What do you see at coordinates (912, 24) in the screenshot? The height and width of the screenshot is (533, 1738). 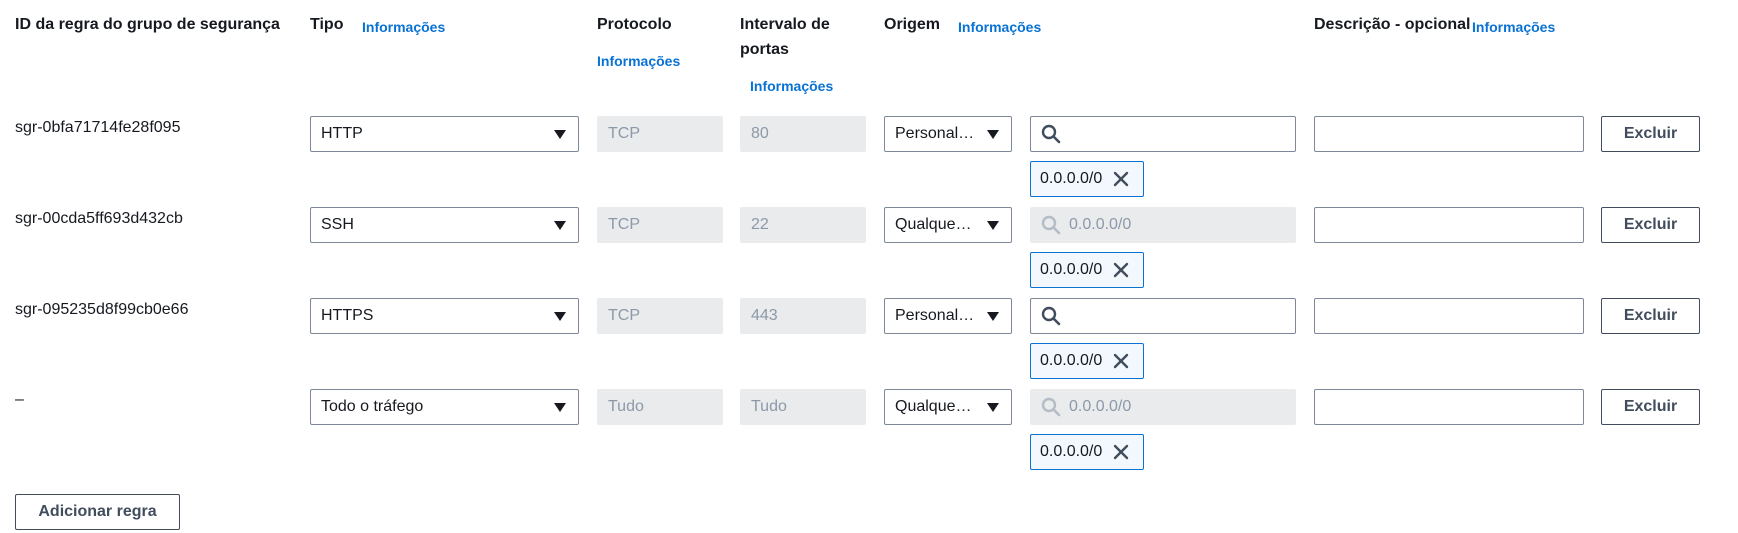 I see `header-source: Origem` at bounding box center [912, 24].